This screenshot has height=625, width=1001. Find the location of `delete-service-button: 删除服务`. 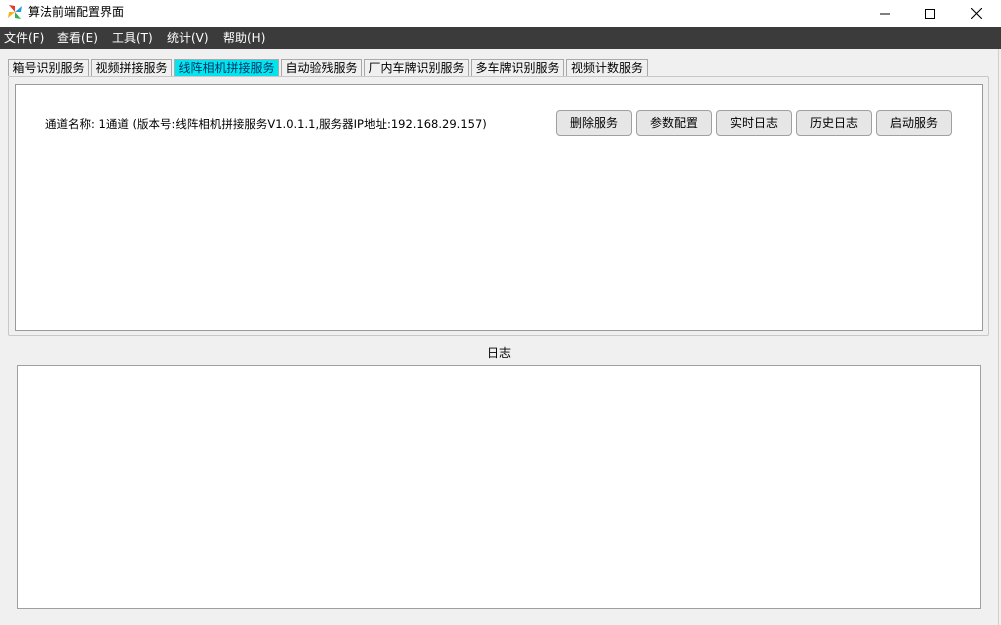

delete-service-button: 删除服务 is located at coordinates (594, 123).